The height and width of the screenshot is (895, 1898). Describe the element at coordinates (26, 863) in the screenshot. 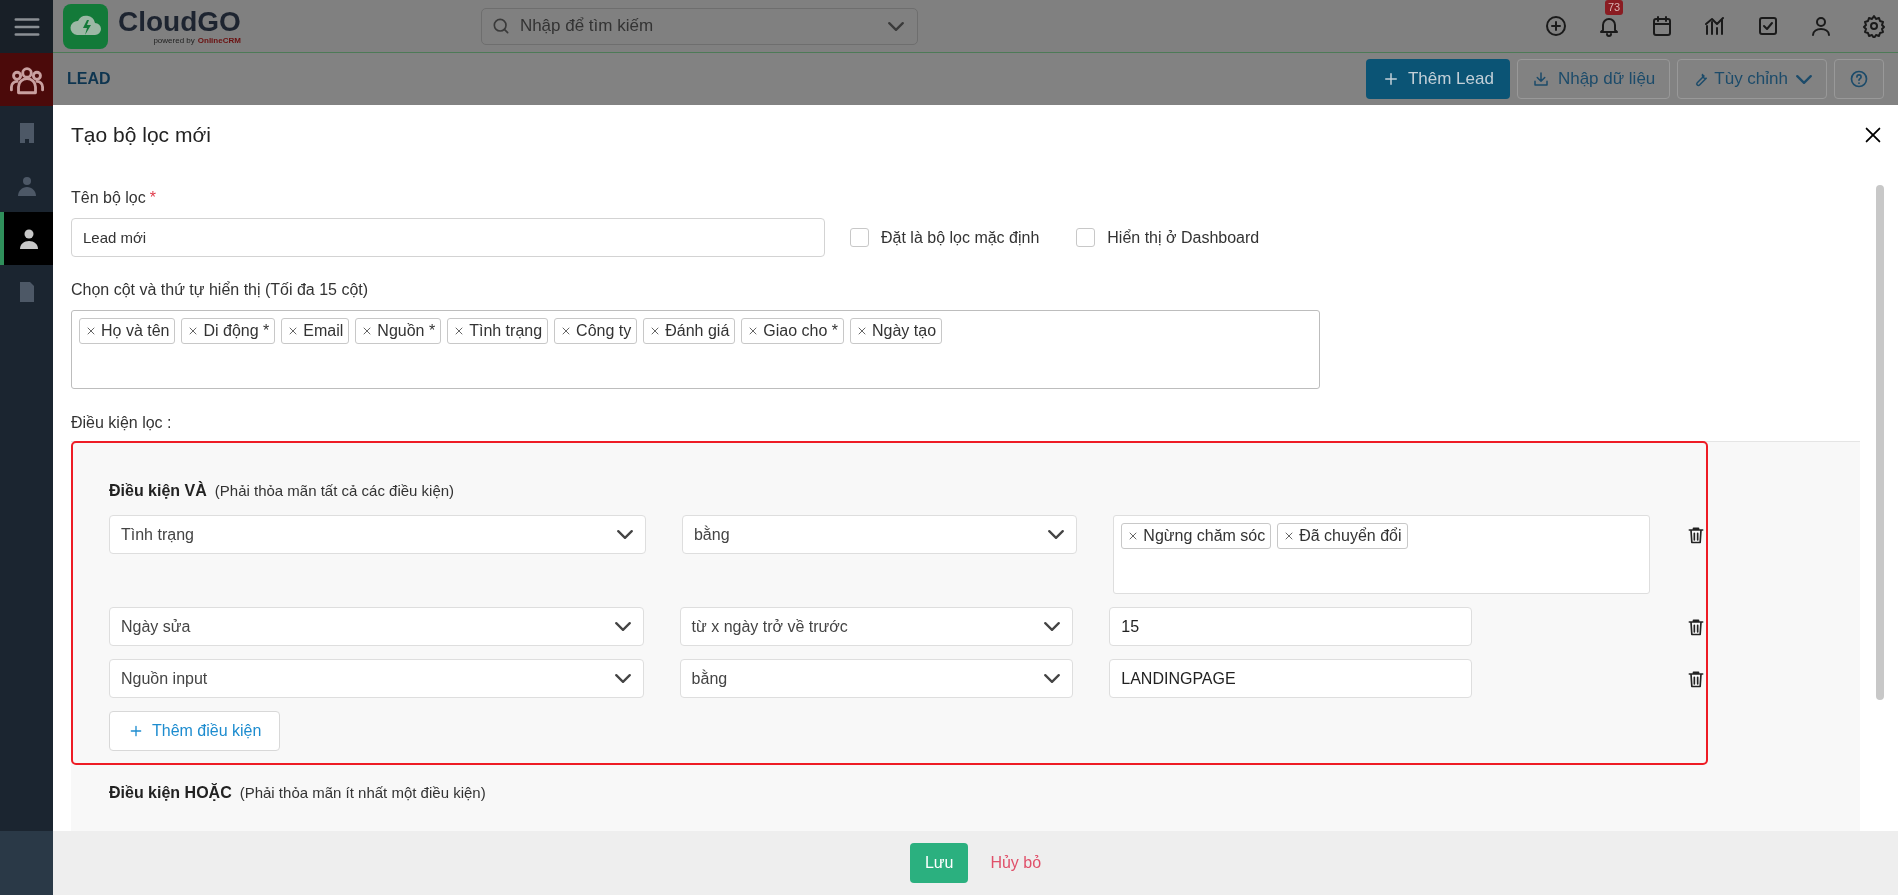

I see `sidebar-footer` at that location.